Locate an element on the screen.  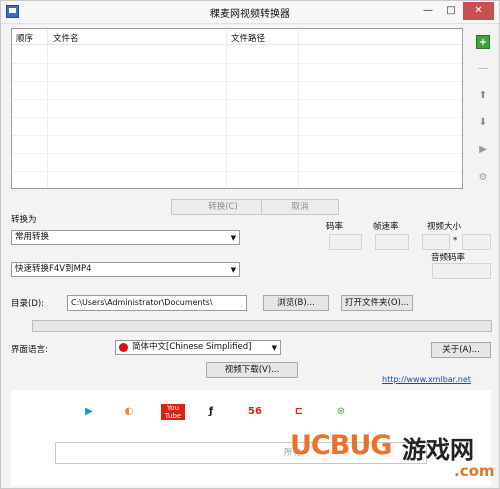
cancel-button: 取消 is located at coordinates (300, 207).